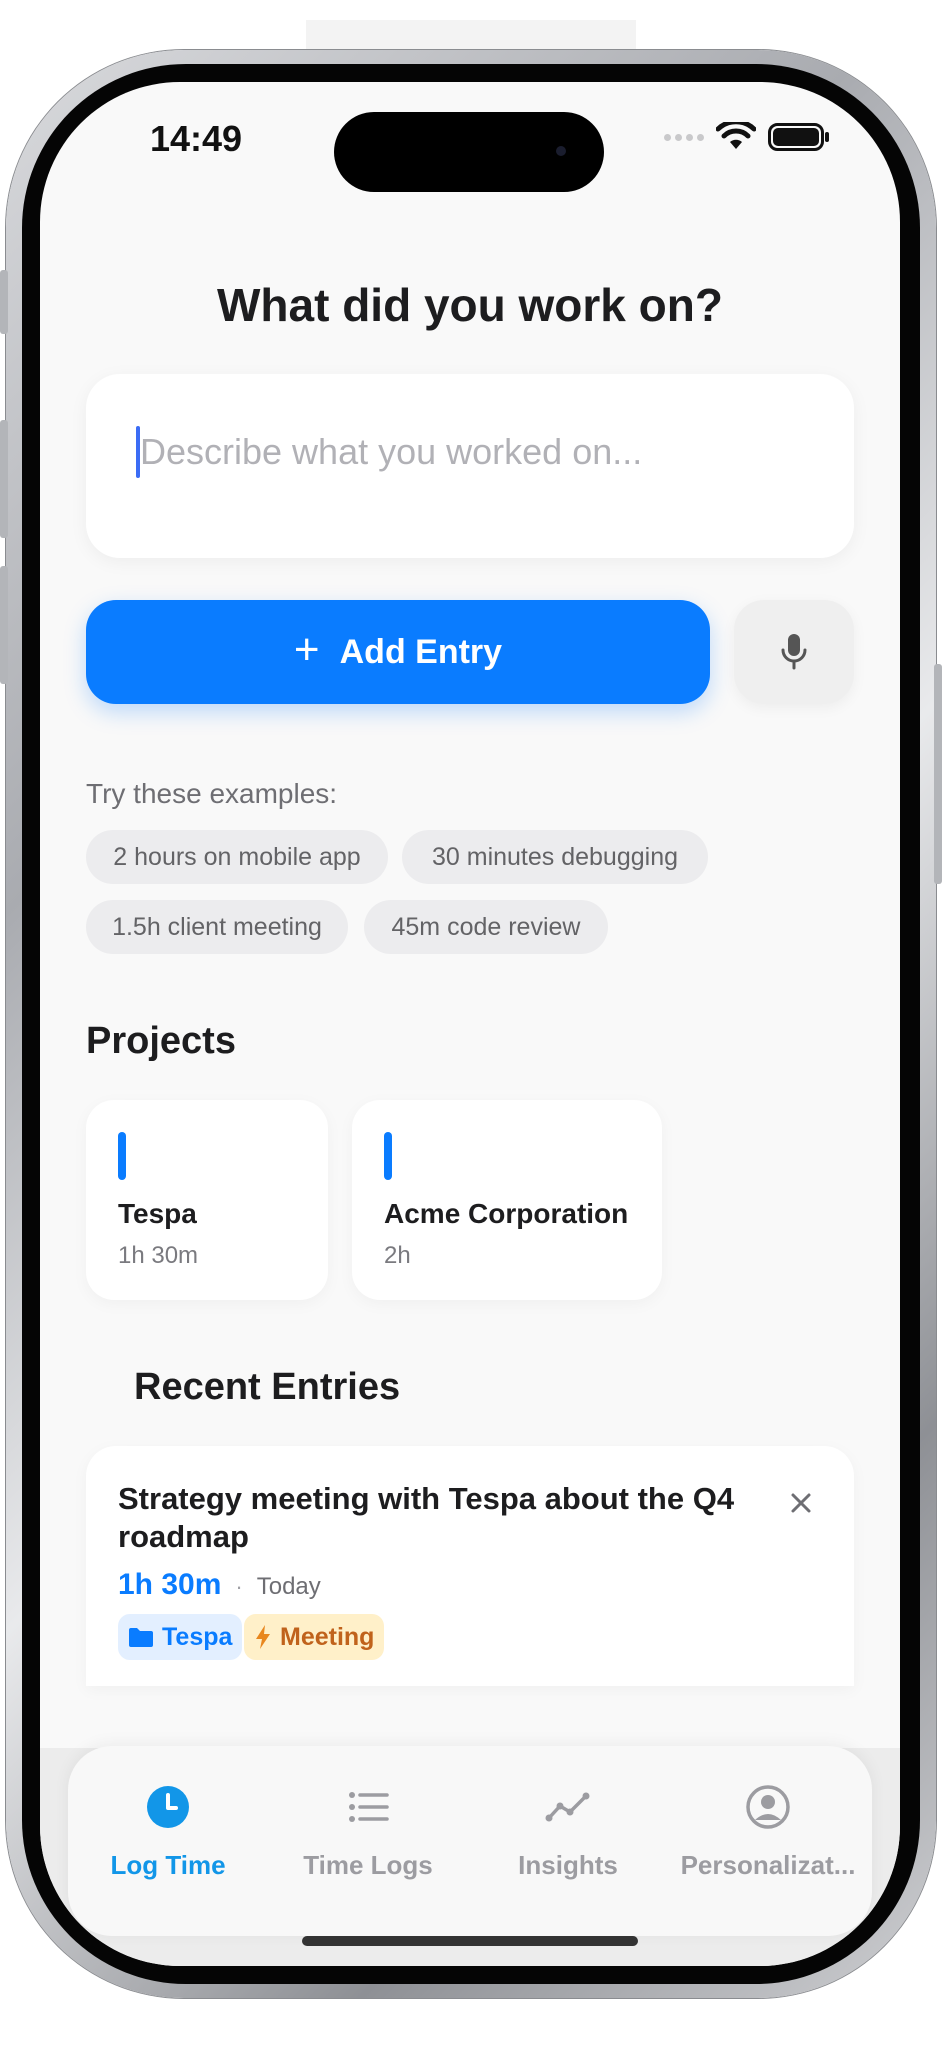  What do you see at coordinates (470, 1941) in the screenshot?
I see `home-indicator` at bounding box center [470, 1941].